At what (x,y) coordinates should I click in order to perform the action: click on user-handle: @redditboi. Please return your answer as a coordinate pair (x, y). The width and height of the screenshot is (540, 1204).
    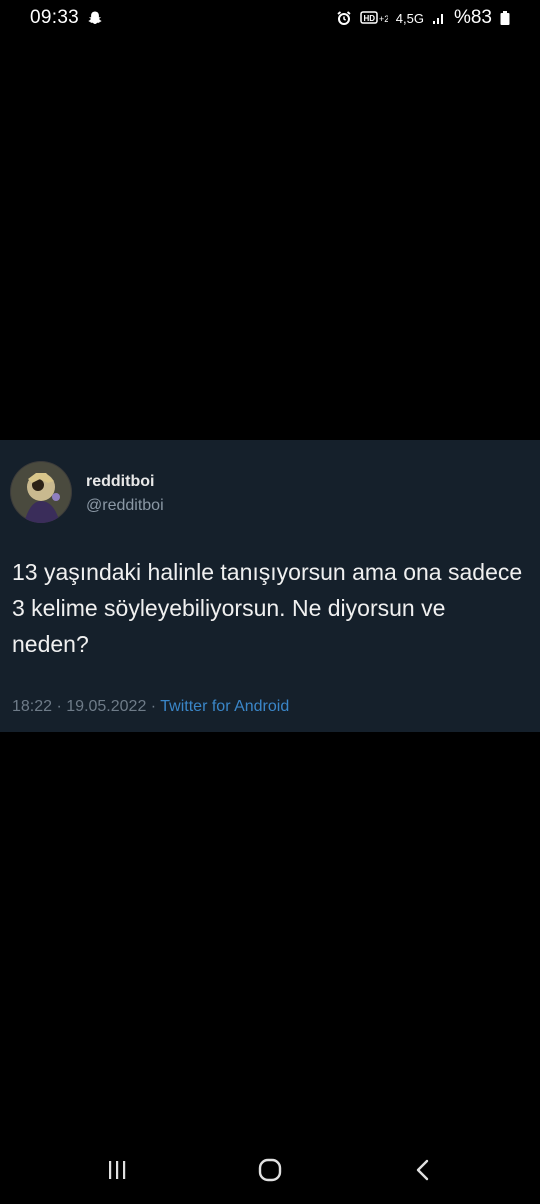
    Looking at the image, I should click on (125, 506).